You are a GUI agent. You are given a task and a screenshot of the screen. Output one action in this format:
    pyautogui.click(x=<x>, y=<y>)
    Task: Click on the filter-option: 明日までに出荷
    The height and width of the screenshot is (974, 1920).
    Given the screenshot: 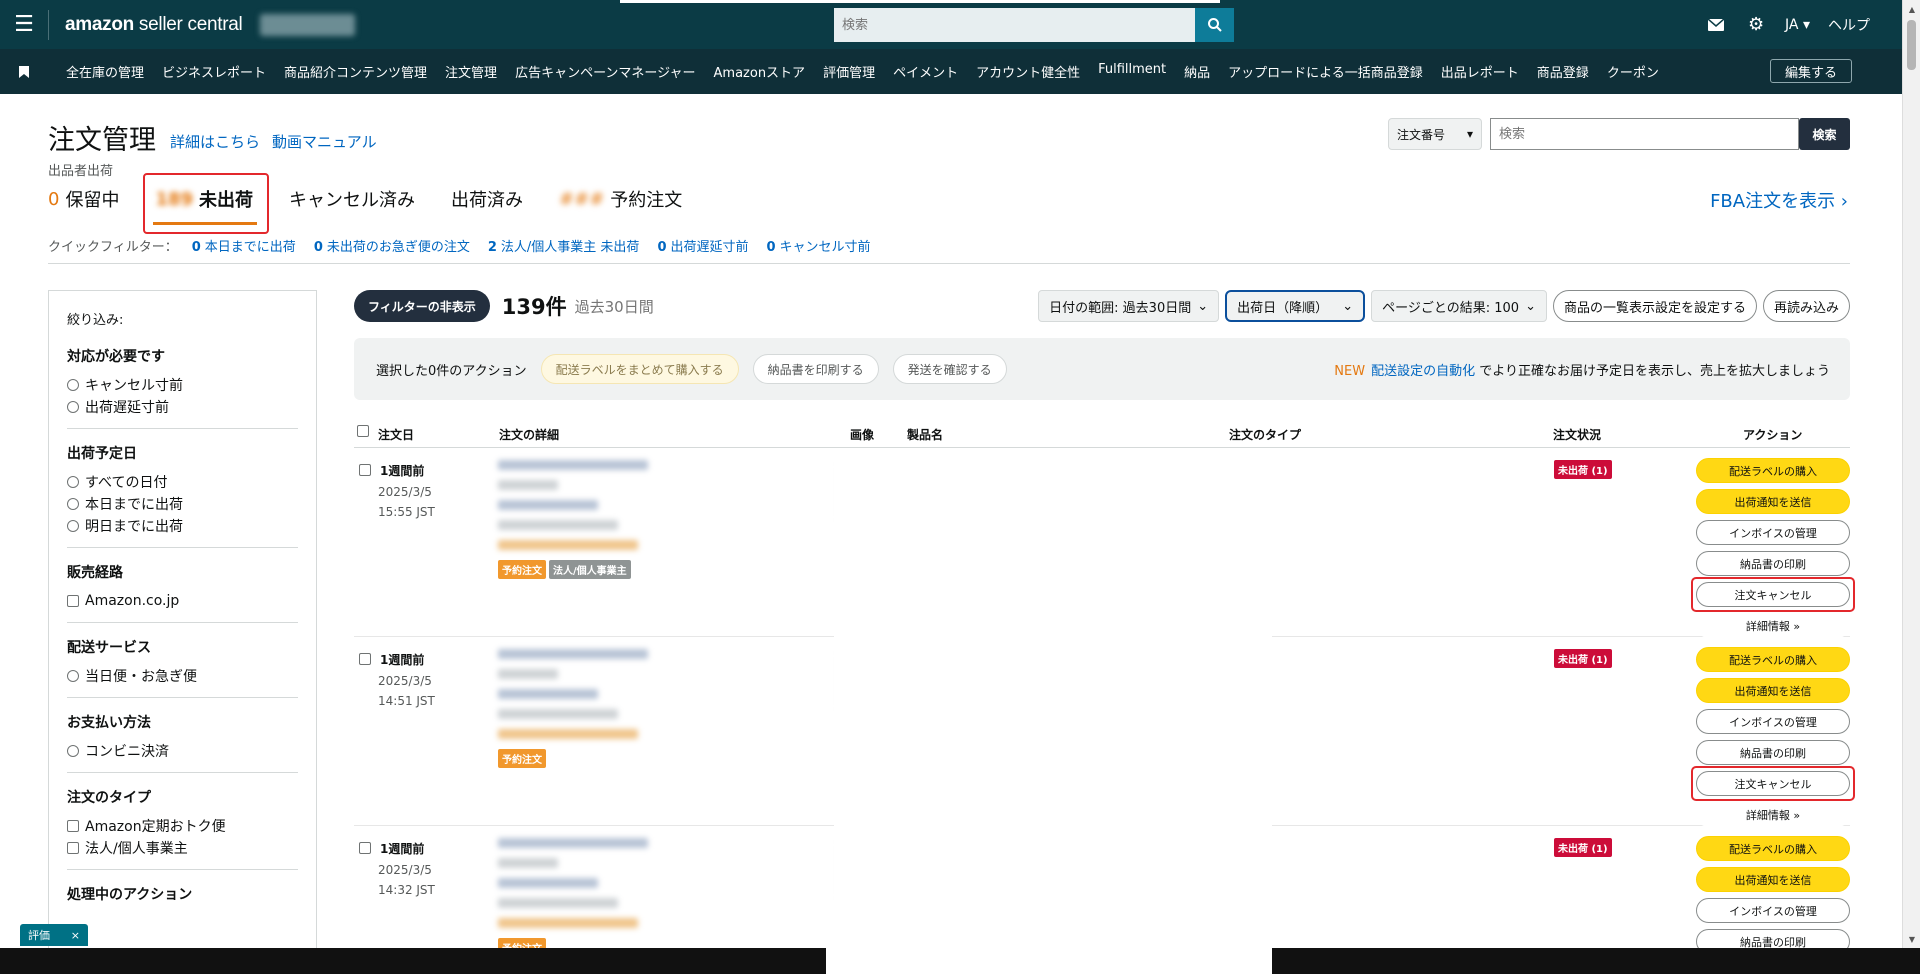 What is the action you would take?
    pyautogui.click(x=182, y=526)
    